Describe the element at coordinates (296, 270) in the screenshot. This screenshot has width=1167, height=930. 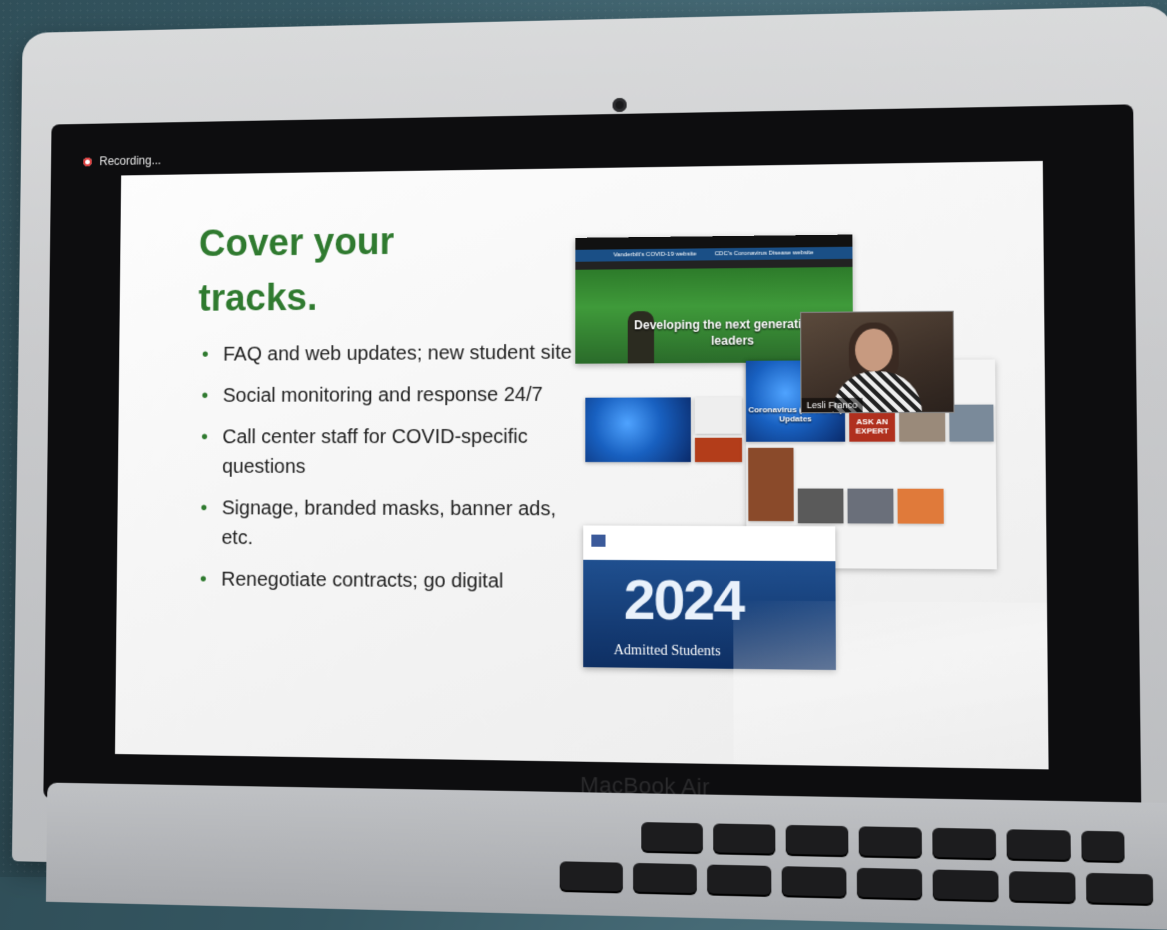
I see `slide-title: Cover your tracks.` at that location.